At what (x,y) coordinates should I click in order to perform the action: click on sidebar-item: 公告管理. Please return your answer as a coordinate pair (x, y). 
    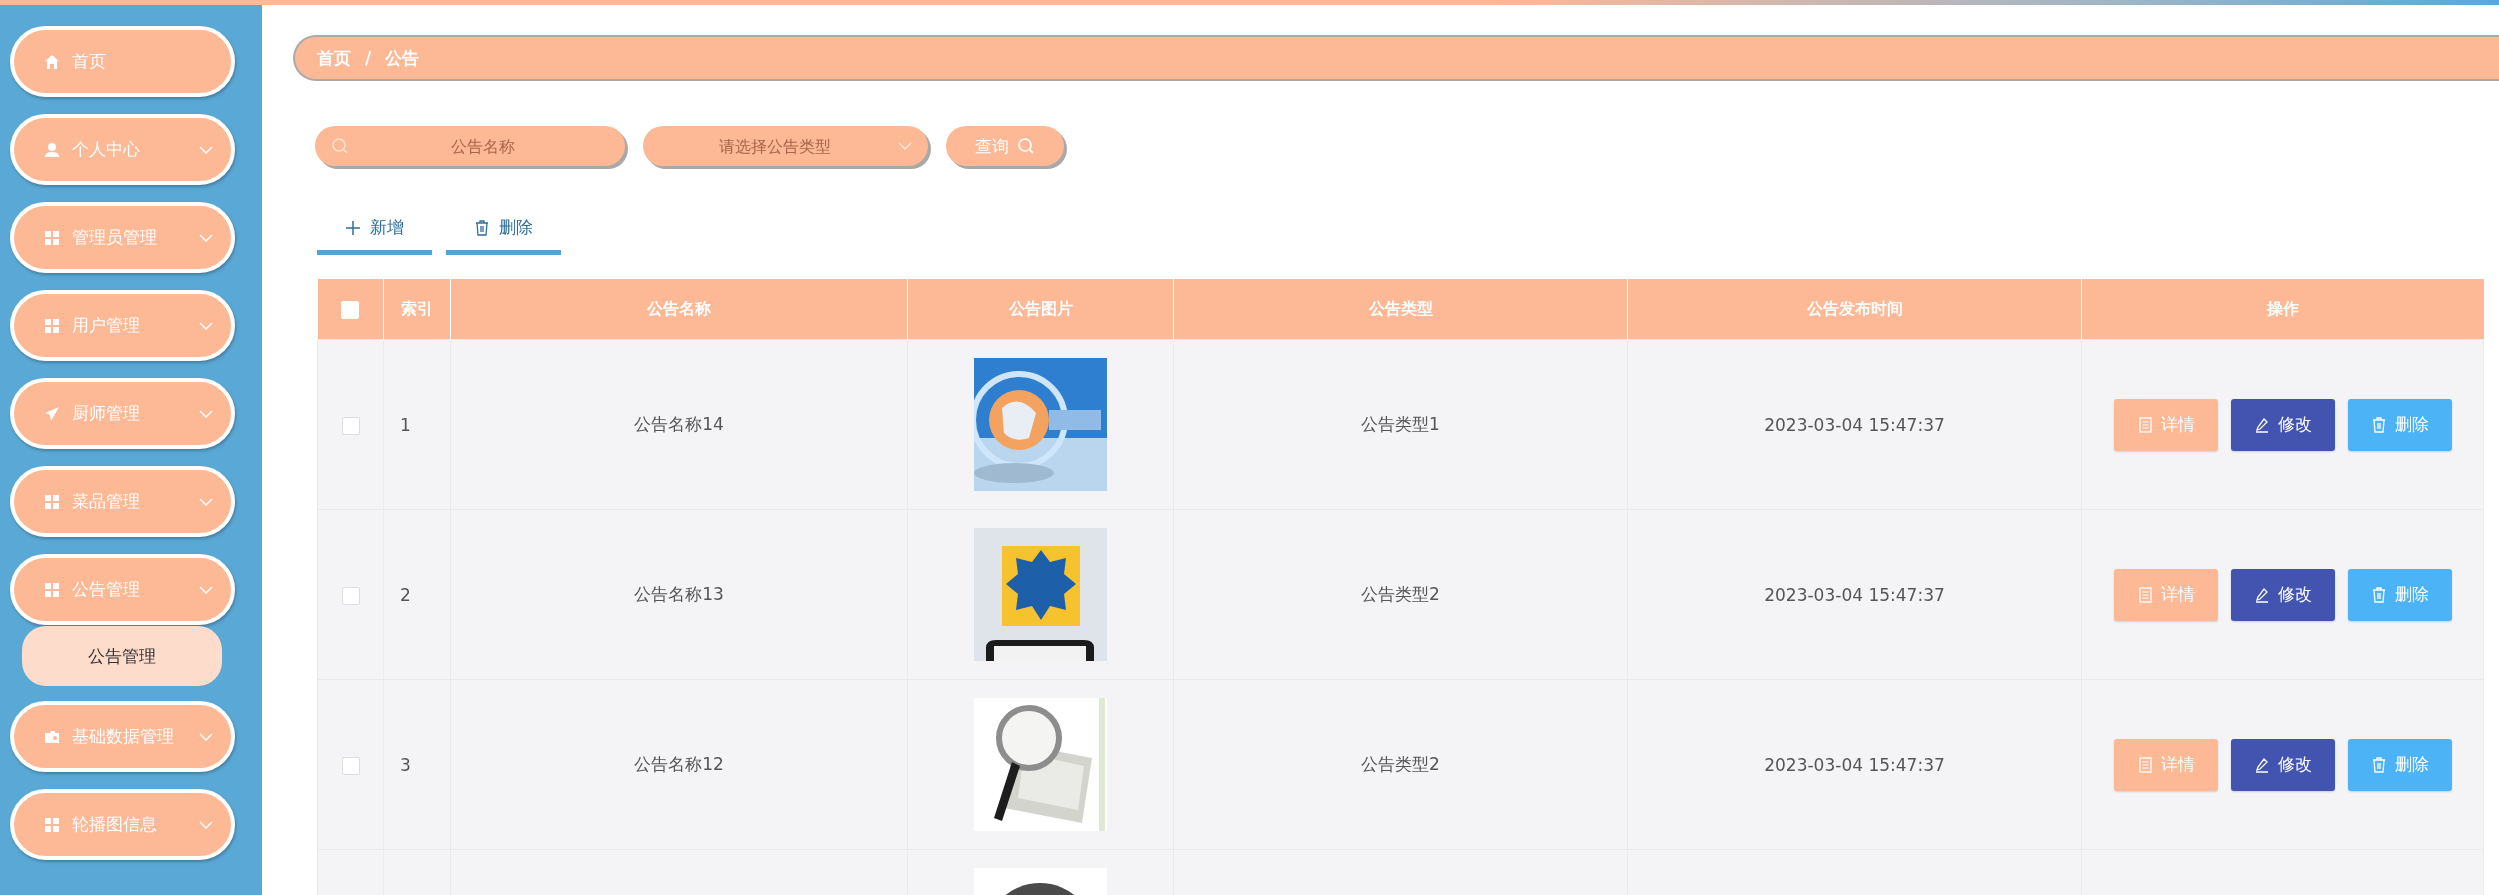
    Looking at the image, I should click on (122, 589).